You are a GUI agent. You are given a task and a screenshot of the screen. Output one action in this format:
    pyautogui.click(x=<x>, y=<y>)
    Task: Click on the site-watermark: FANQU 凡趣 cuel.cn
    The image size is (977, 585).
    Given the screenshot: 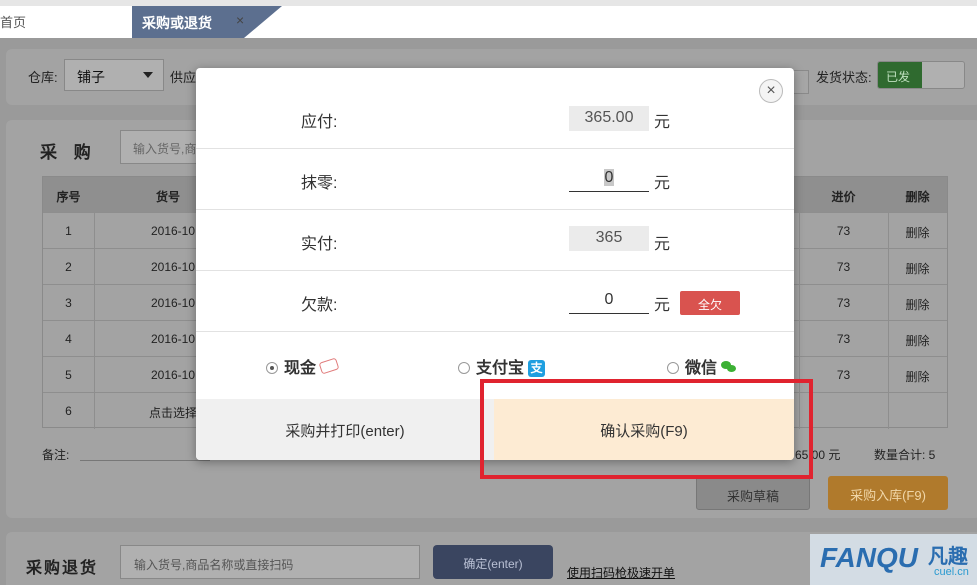 What is the action you would take?
    pyautogui.click(x=893, y=559)
    